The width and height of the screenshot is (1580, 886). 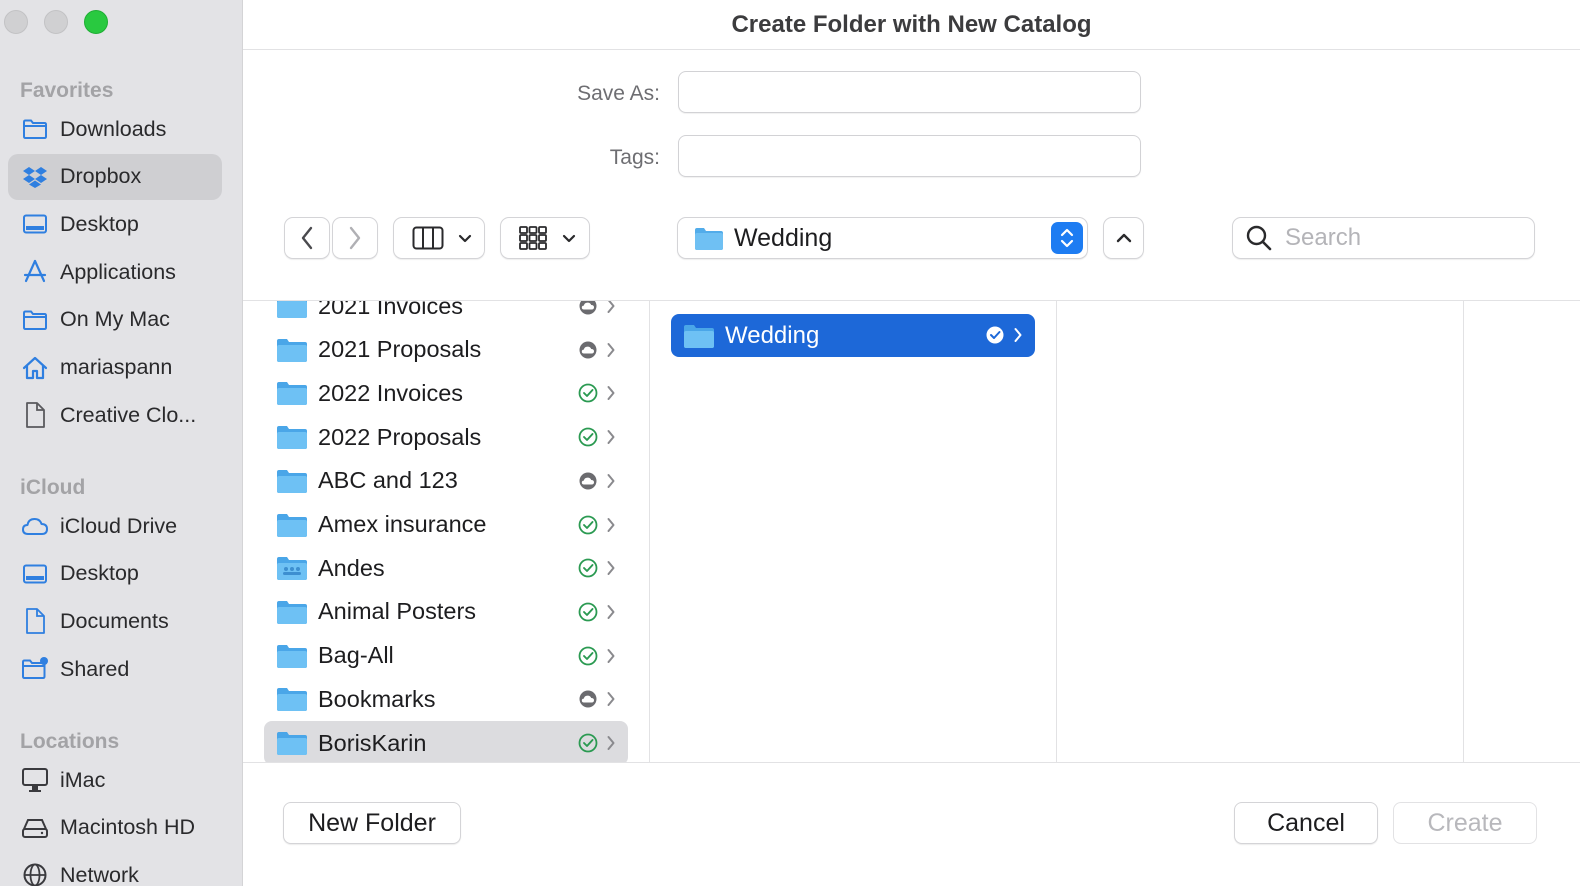 What do you see at coordinates (446, 699) in the screenshot?
I see `list-item: Bookmarks` at bounding box center [446, 699].